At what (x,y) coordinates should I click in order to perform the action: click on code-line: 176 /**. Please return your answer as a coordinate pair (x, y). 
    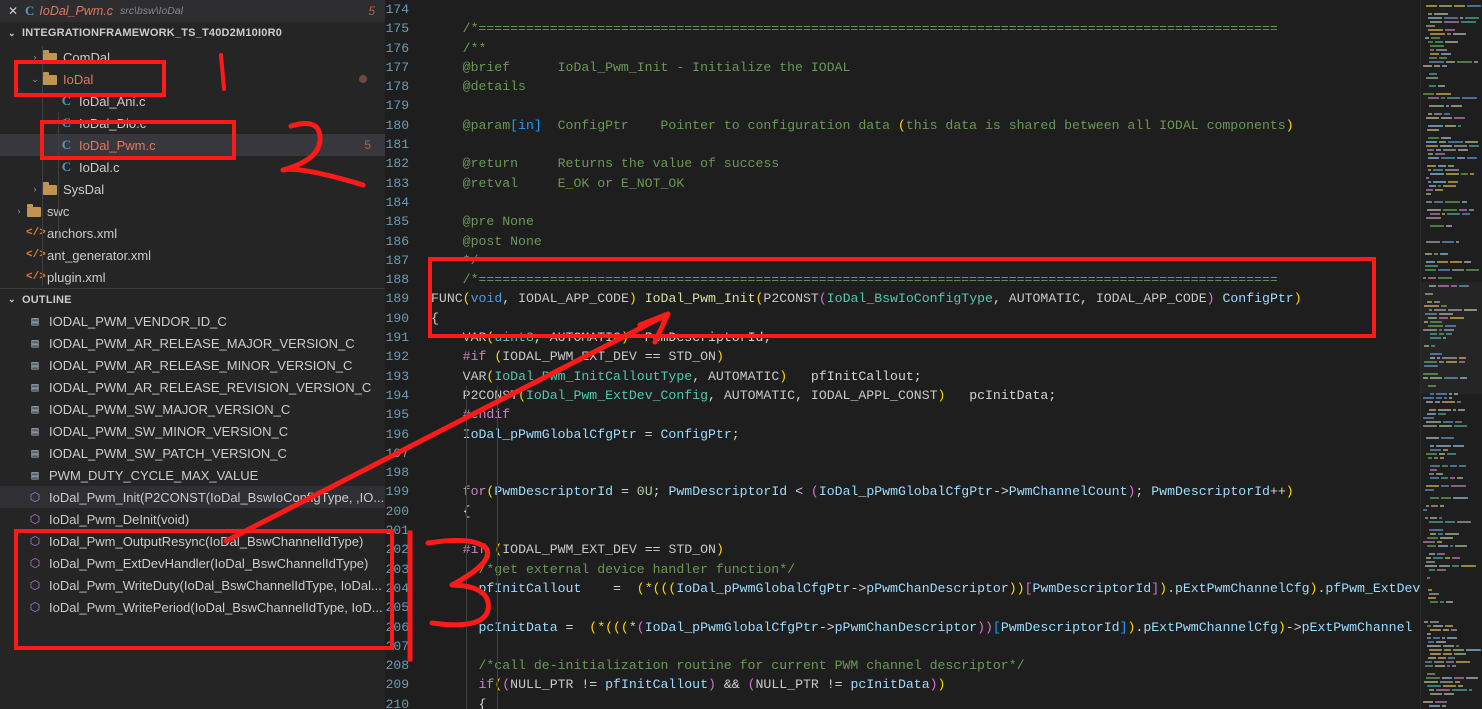
    Looking at the image, I should click on (933, 48).